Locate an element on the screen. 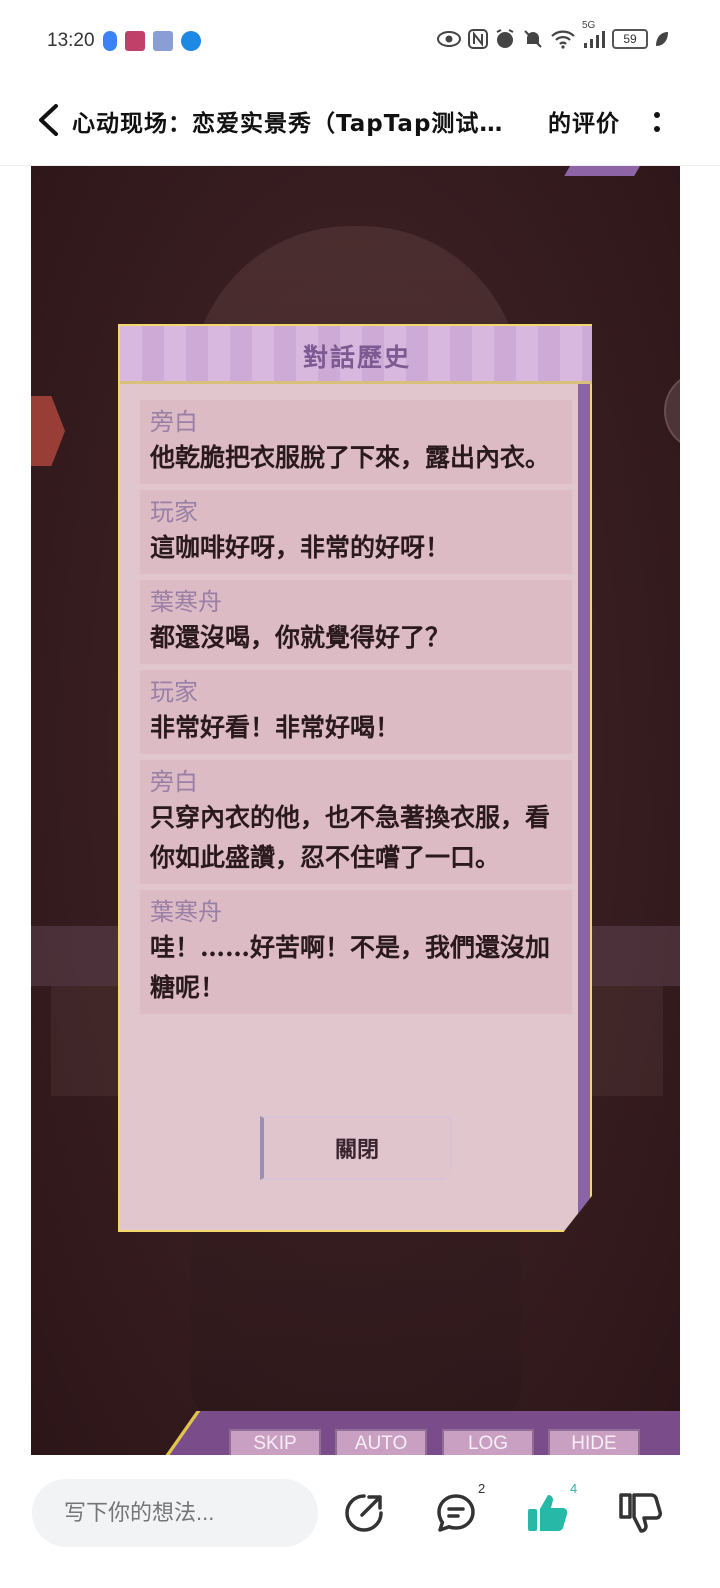 The height and width of the screenshot is (1588, 720). entry-text: 只穿內衣的他，也不急著換衣服，看你如此盛讚，忍不住嚐了一口。 is located at coordinates (350, 837).